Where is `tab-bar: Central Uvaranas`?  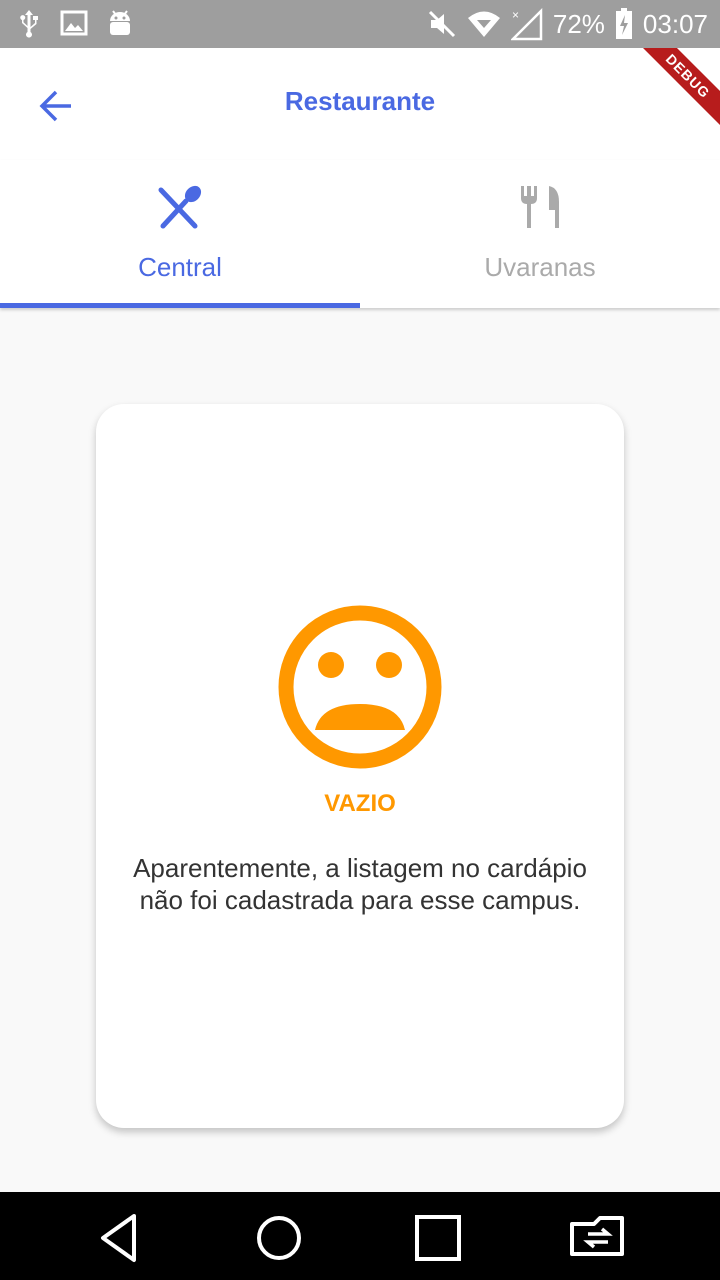
tab-bar: Central Uvaranas is located at coordinates (360, 234).